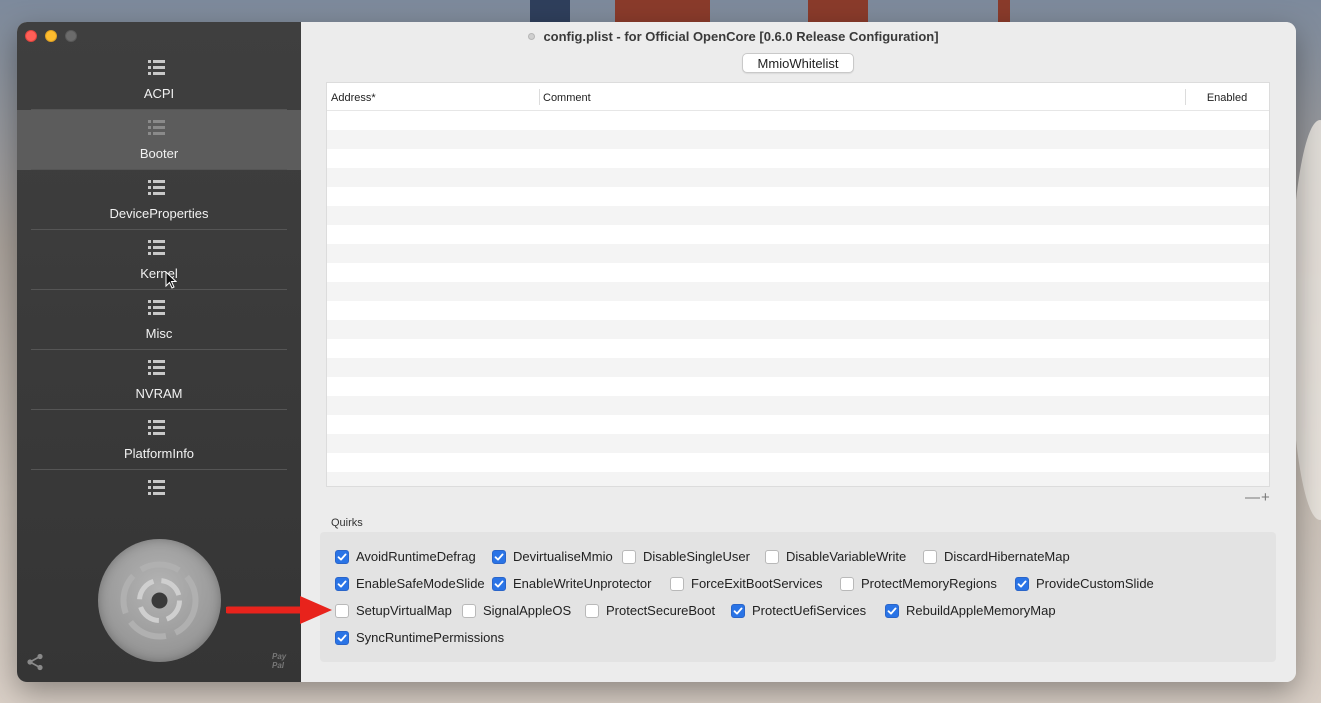 This screenshot has height=703, width=1321. I want to click on quirk-rebuild-apple-memory-map: RebuildAppleMemoryMap, so click(970, 610).